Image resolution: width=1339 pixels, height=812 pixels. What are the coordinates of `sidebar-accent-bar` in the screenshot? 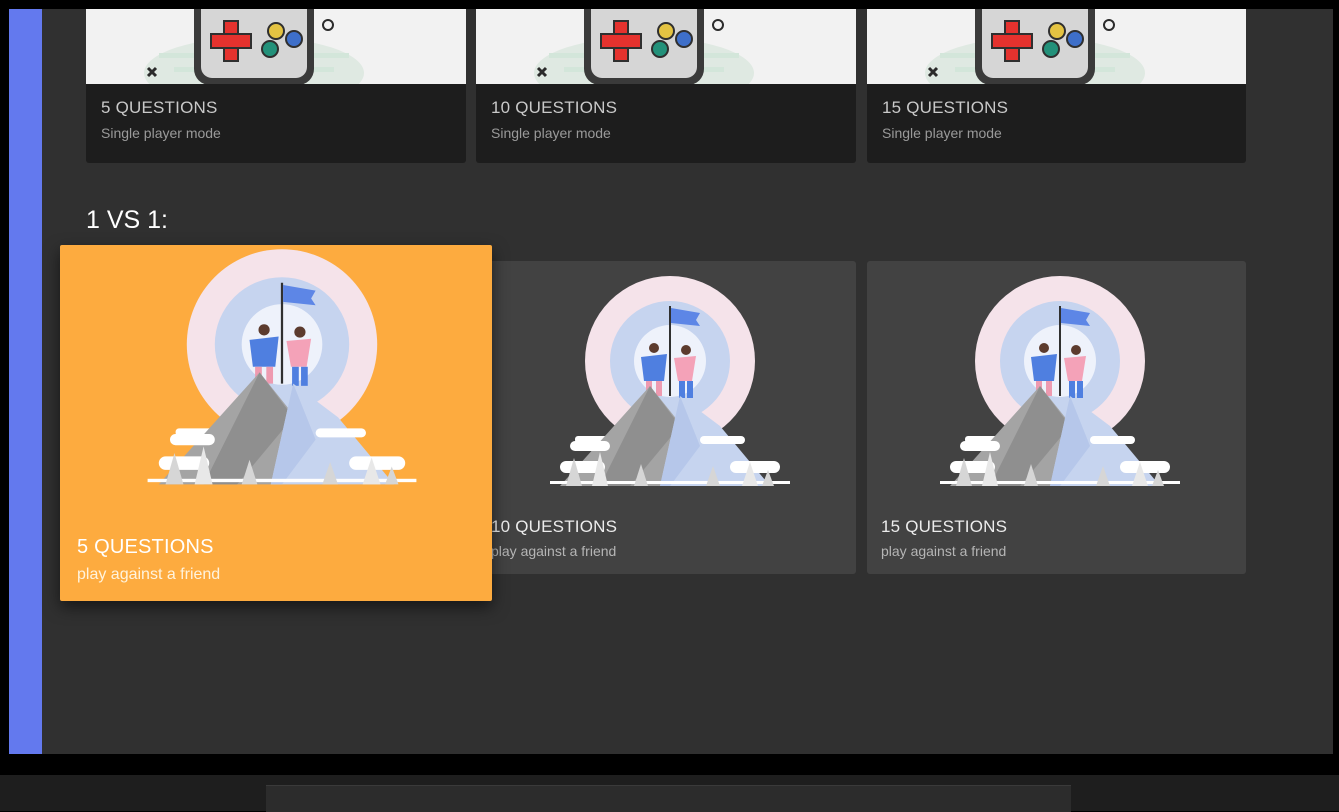 It's located at (25, 381).